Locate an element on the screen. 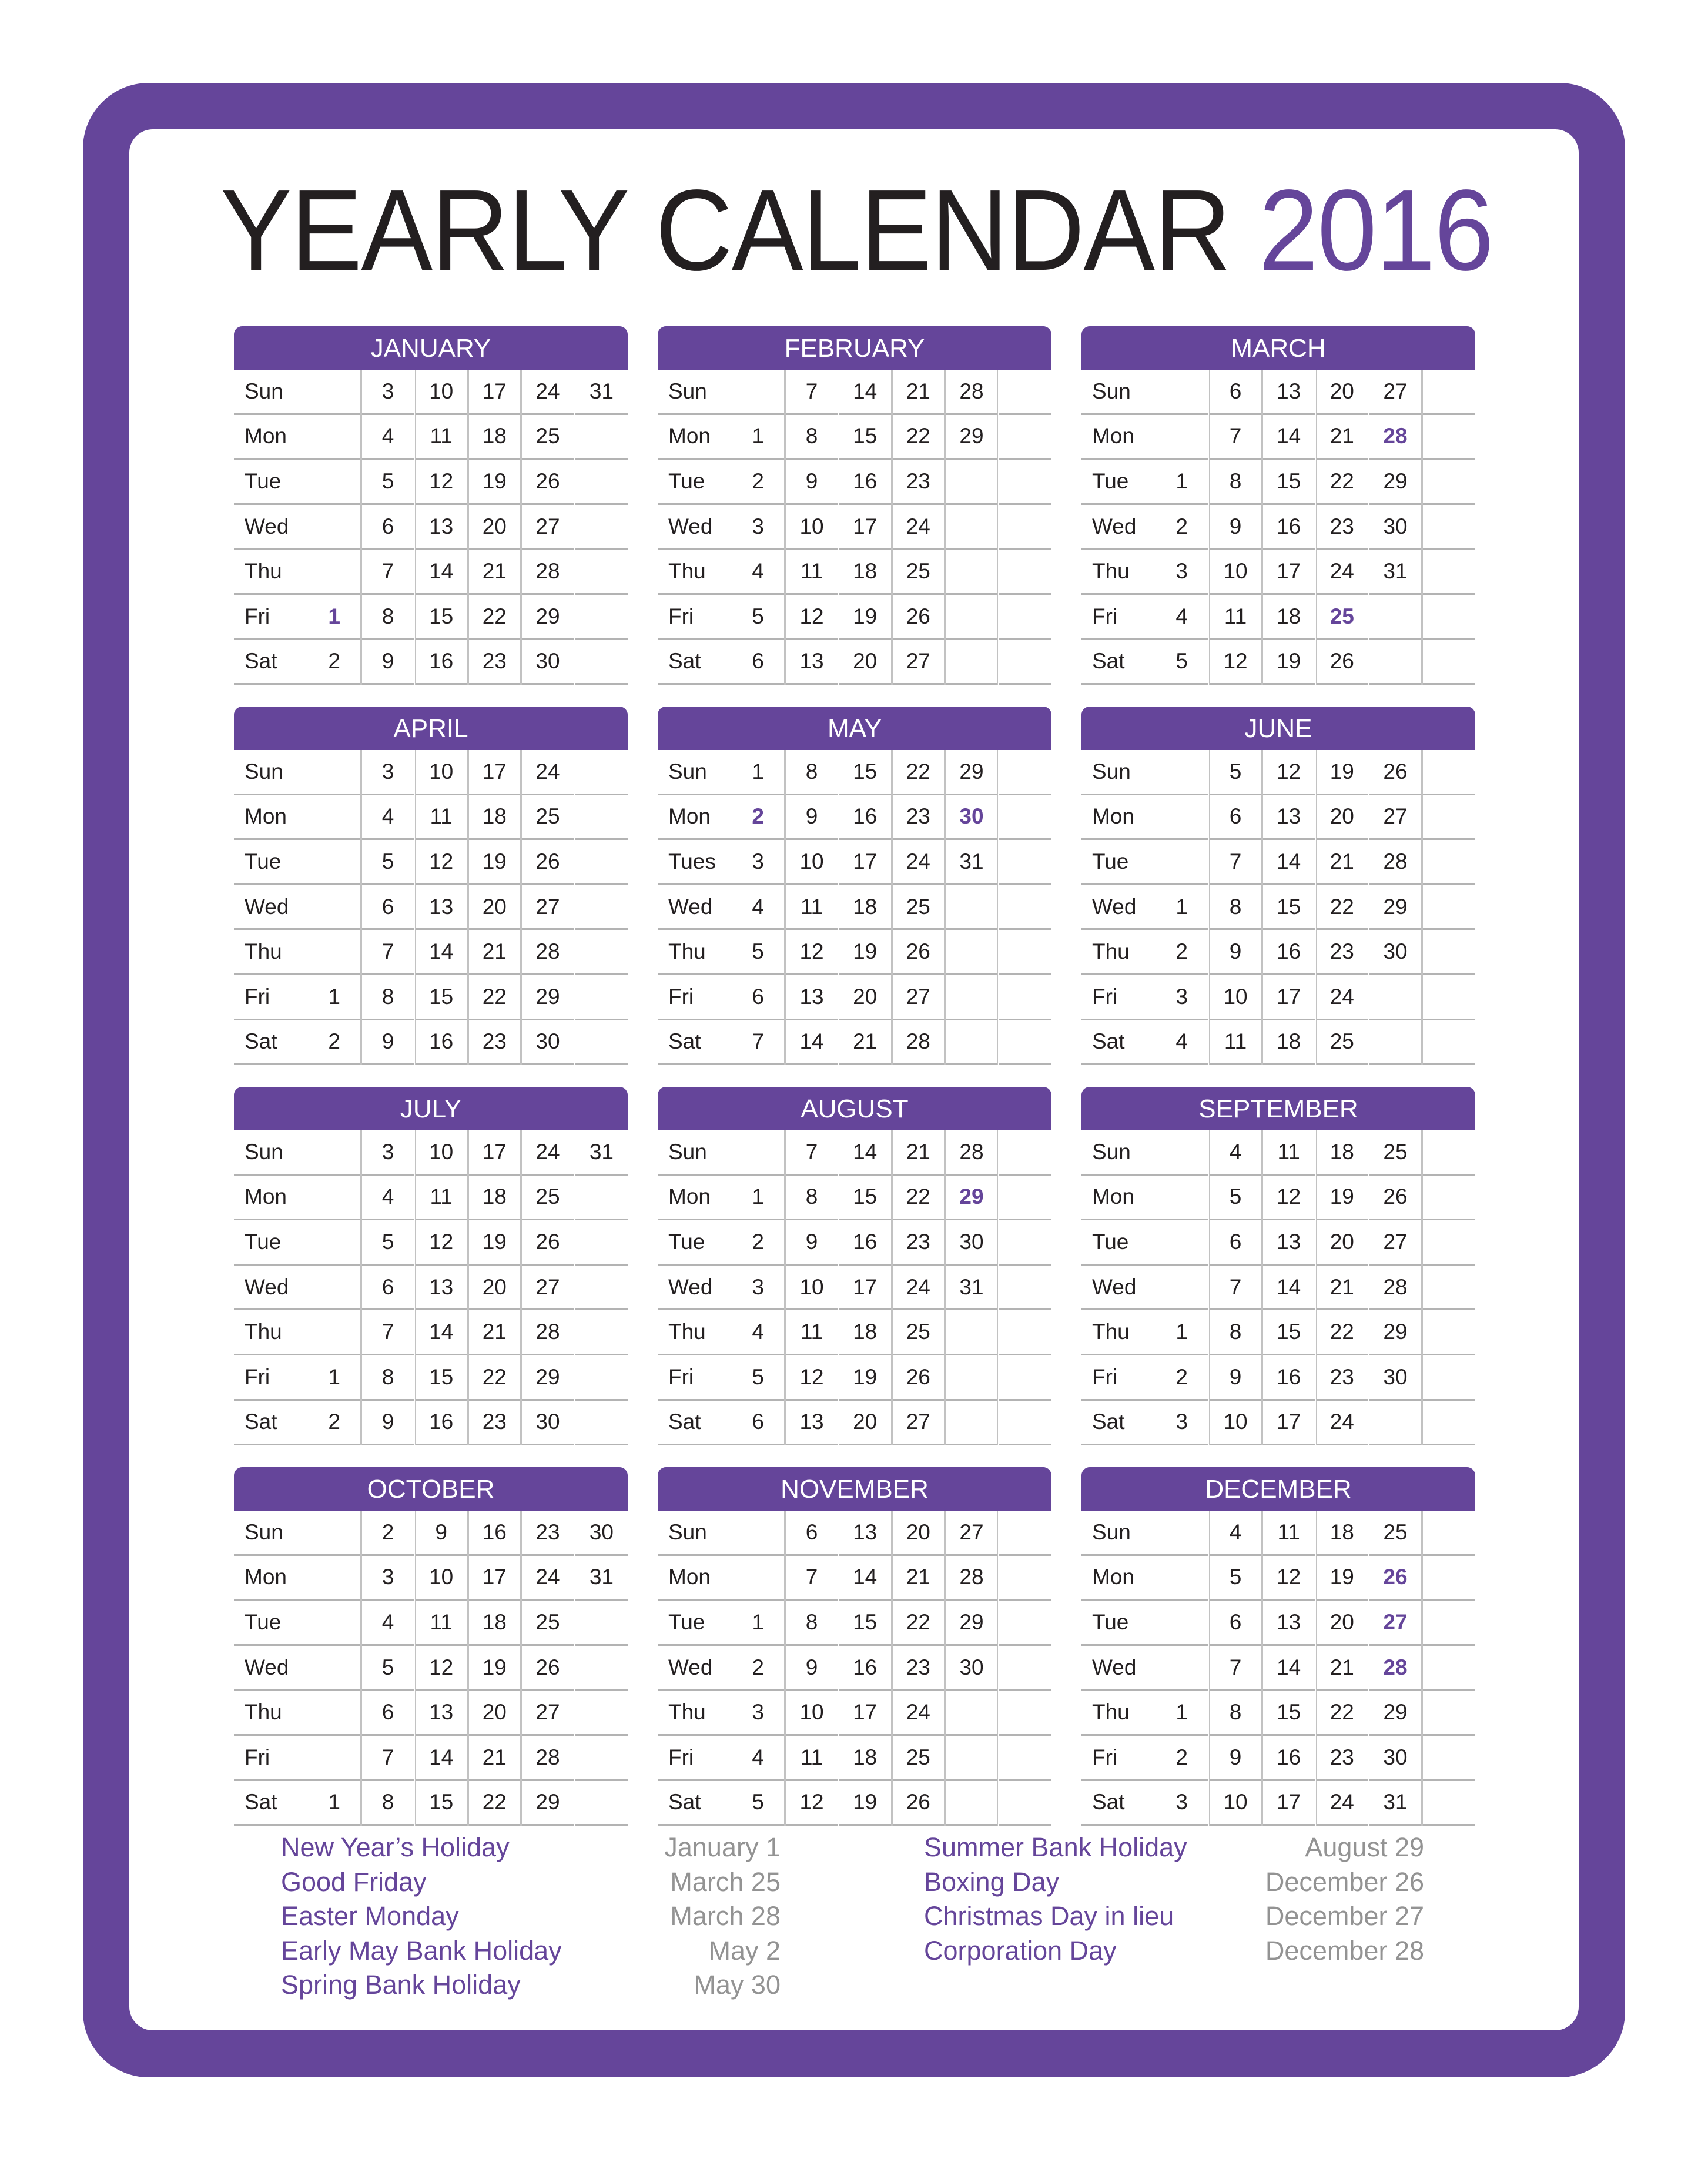 The width and height of the screenshot is (1708, 2159). holiday-date: December 27 is located at coordinates (1344, 1916).